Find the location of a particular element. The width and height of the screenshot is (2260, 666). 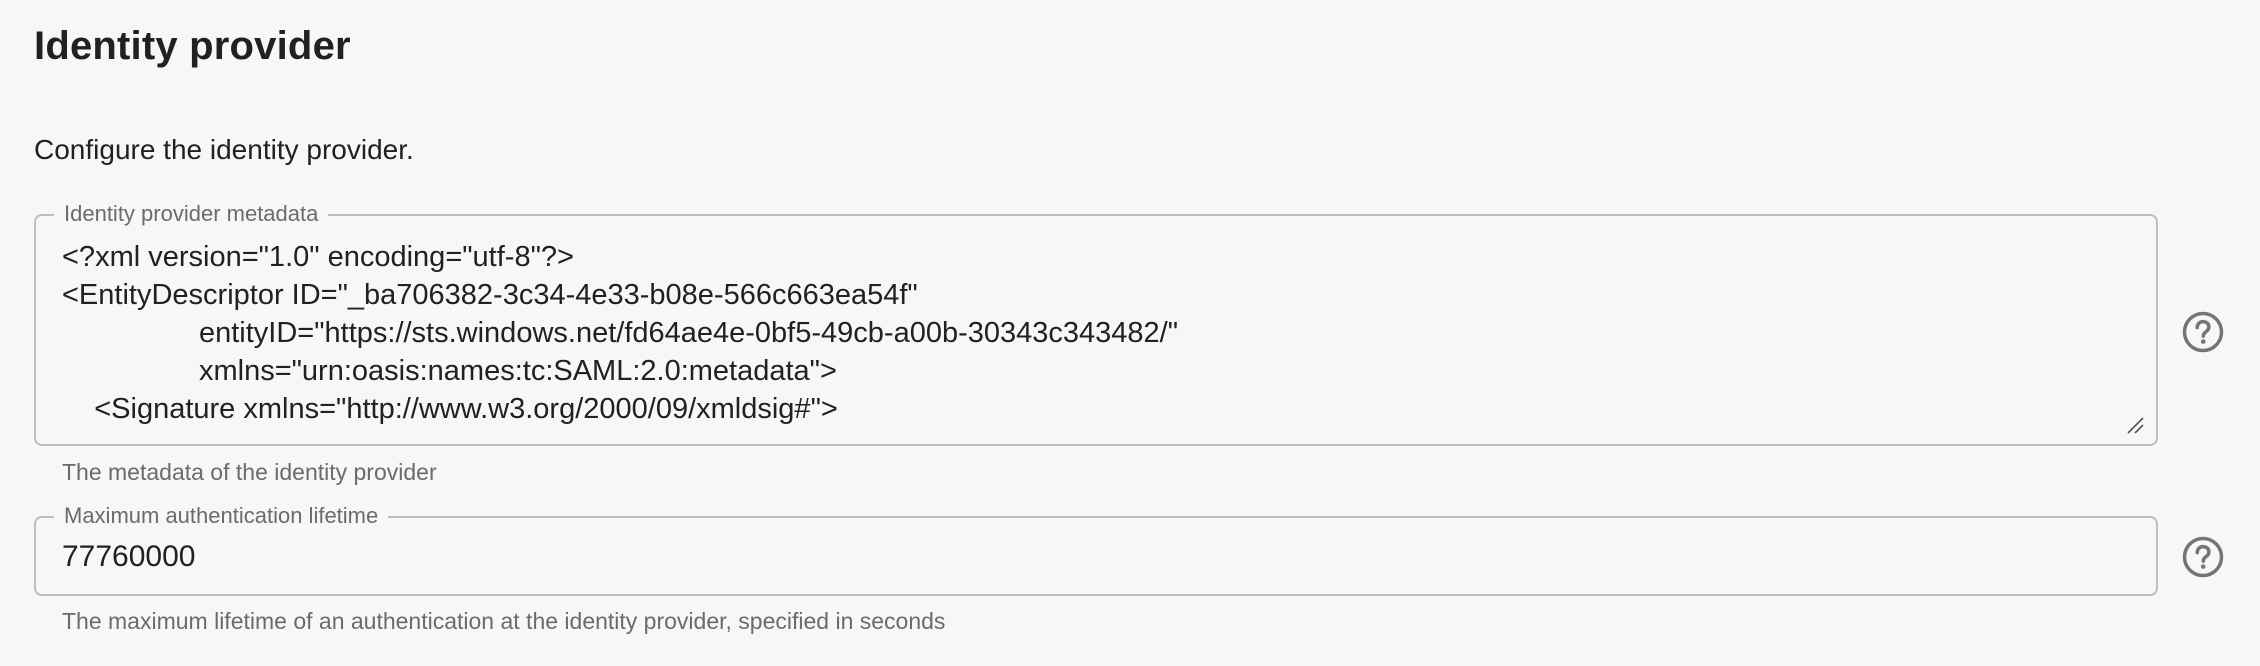

section-description: Configure the identity provider. is located at coordinates (224, 149).